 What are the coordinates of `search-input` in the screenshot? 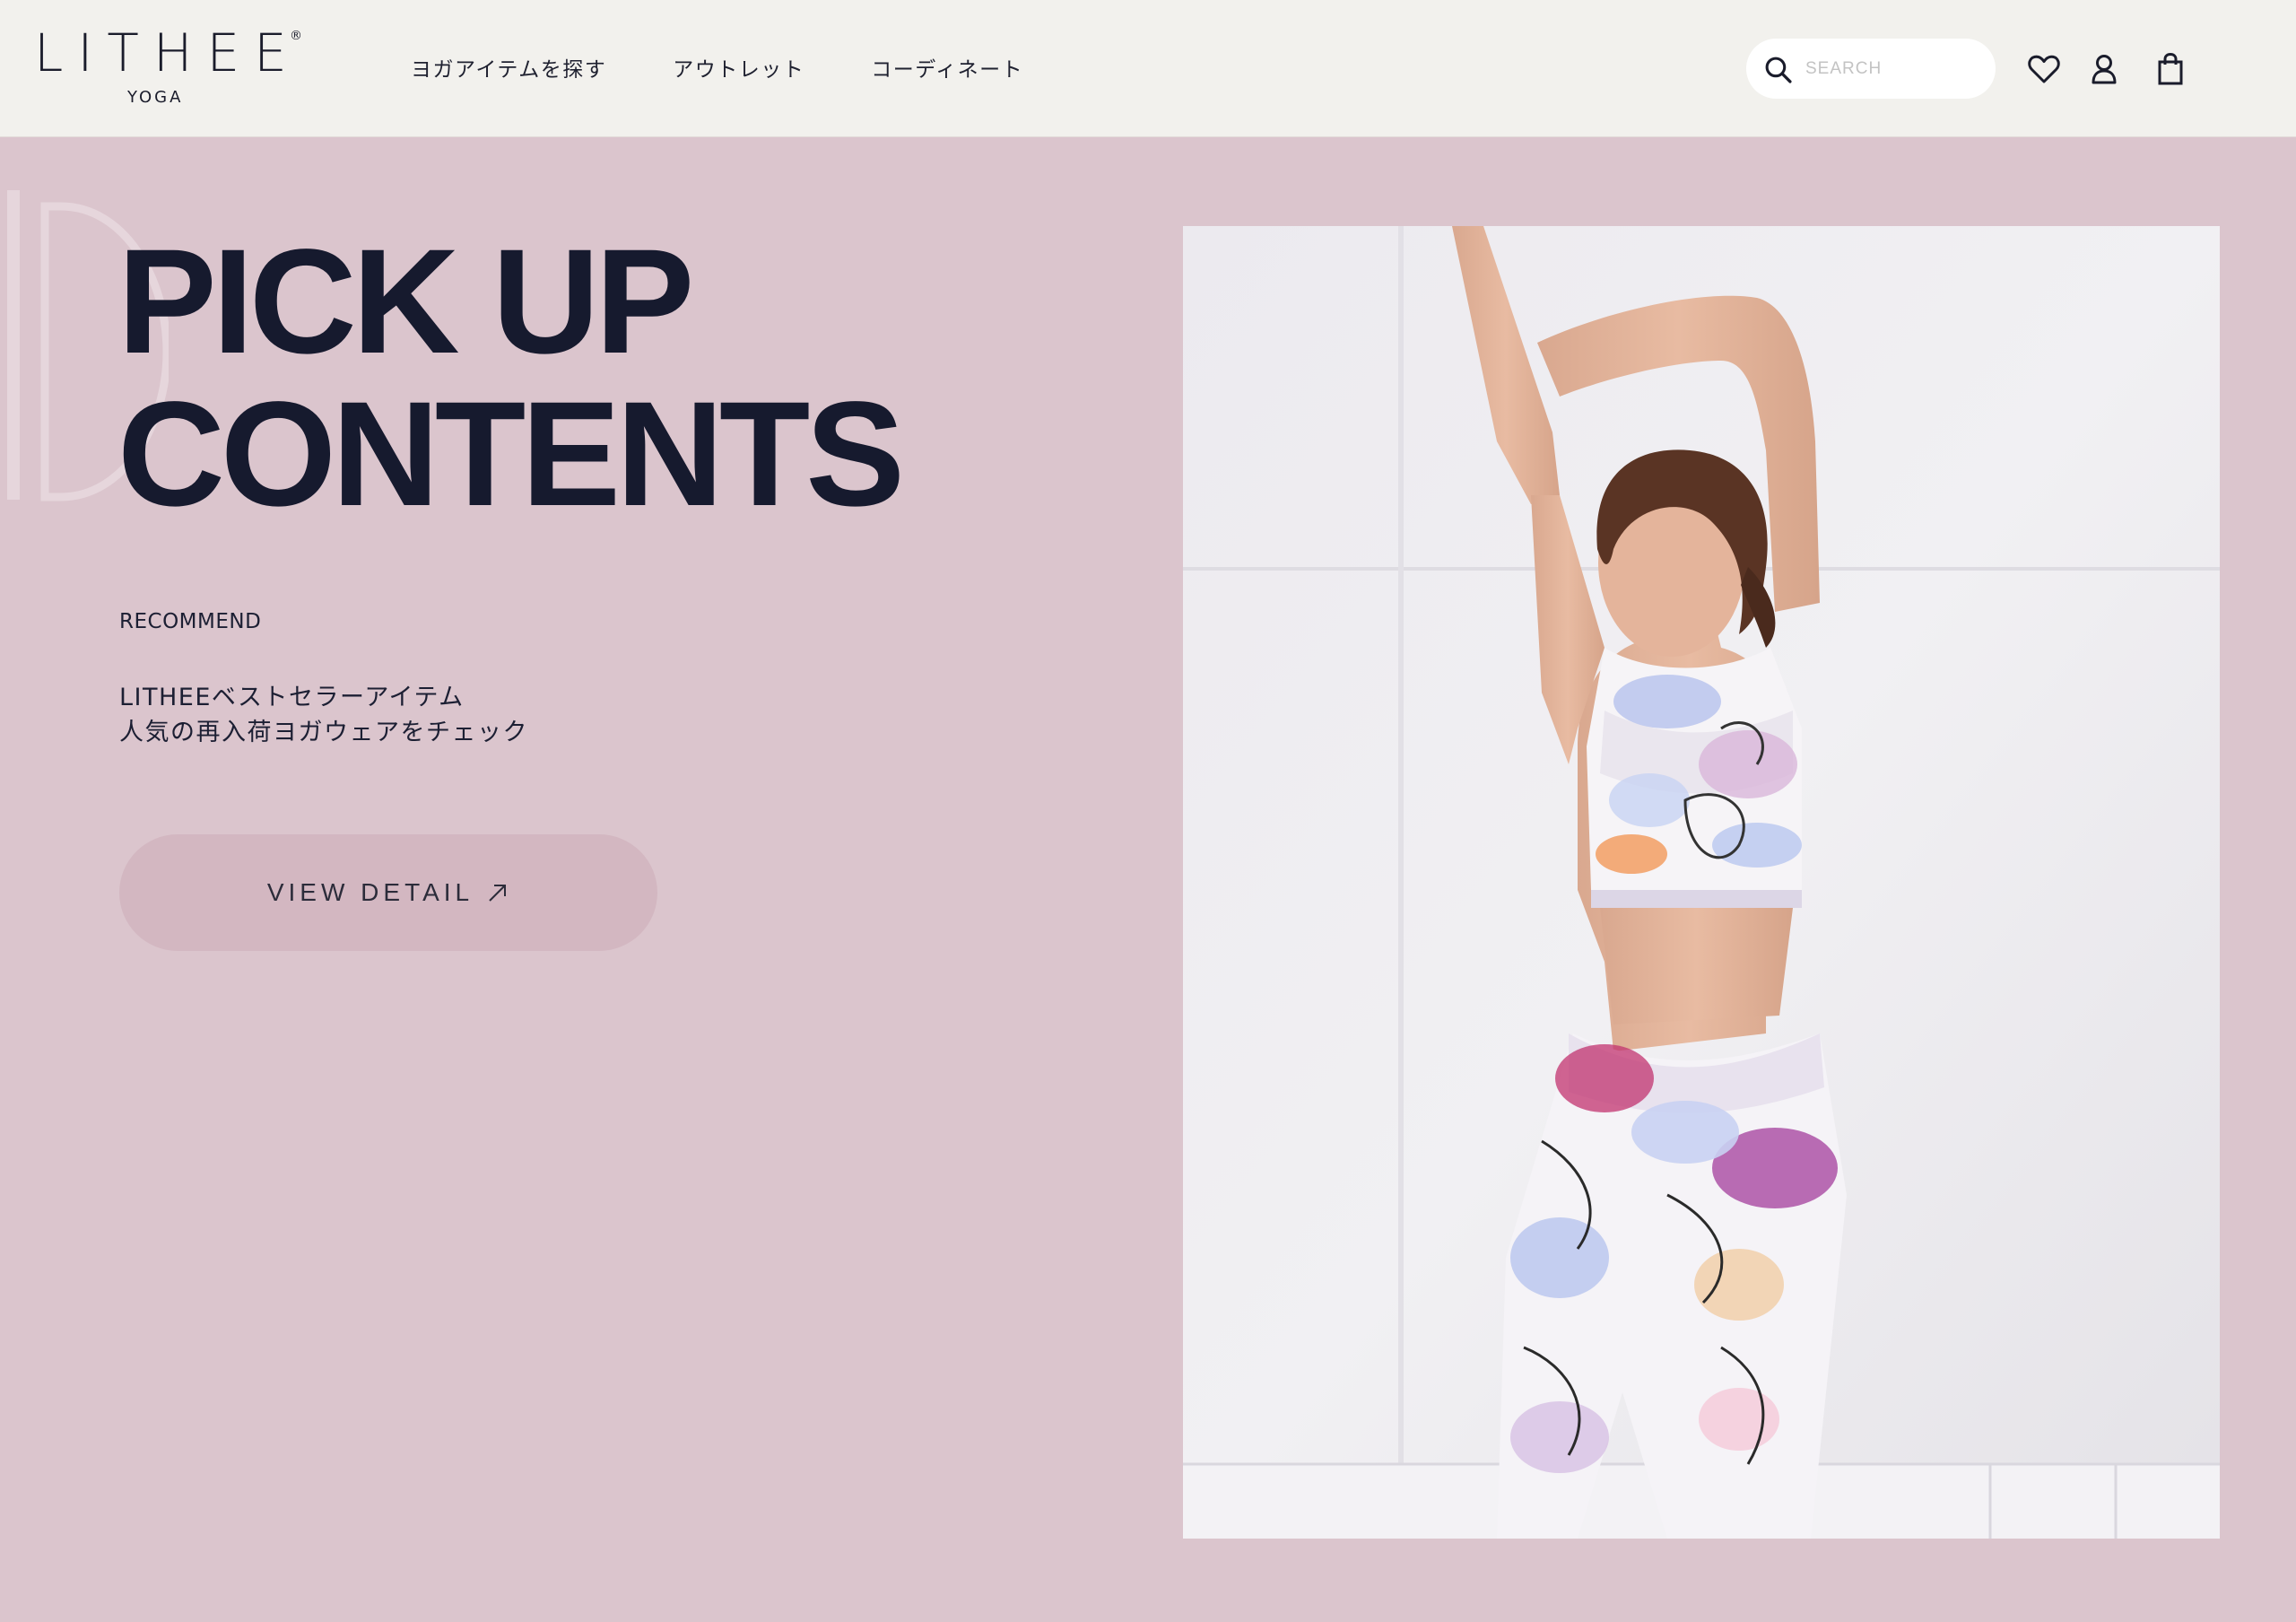 It's located at (1895, 69).